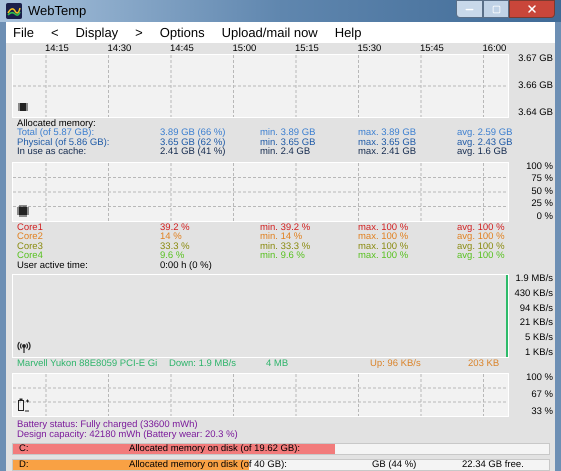  I want to click on menu-item: File, so click(23, 32).